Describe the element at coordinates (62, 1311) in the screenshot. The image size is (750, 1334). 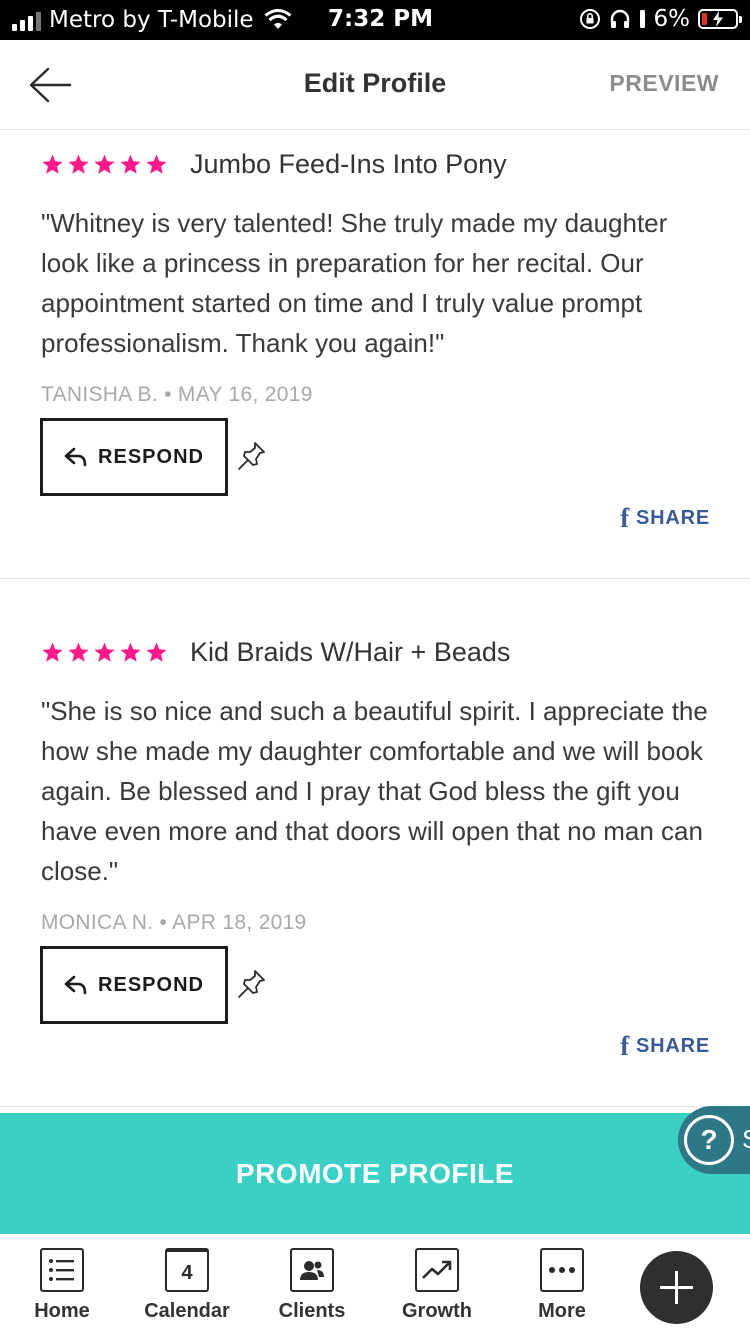
I see `tab-label: Home` at that location.